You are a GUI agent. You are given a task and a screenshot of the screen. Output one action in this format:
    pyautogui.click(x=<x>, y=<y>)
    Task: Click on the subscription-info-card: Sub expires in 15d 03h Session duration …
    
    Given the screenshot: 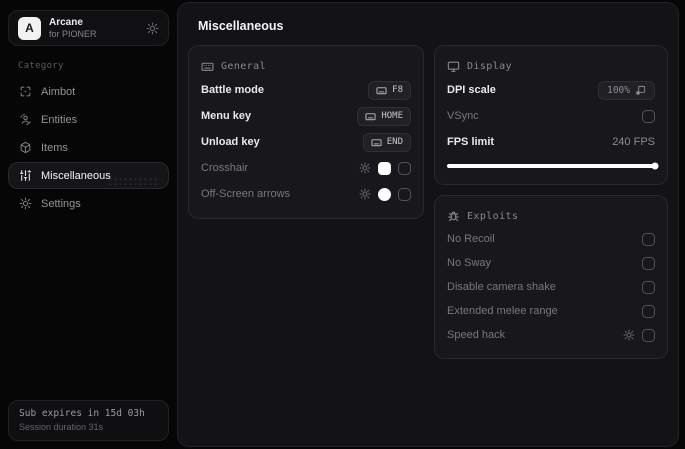 What is the action you would take?
    pyautogui.click(x=88, y=420)
    